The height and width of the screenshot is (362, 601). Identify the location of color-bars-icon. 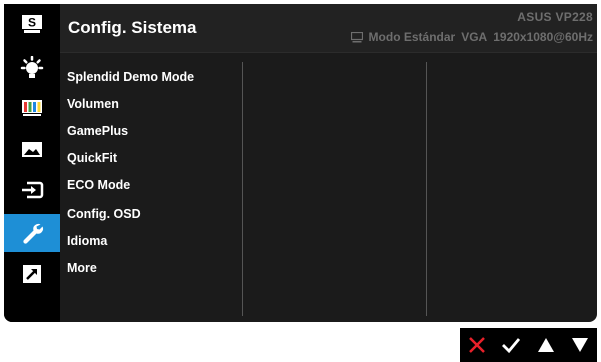
(32, 108).